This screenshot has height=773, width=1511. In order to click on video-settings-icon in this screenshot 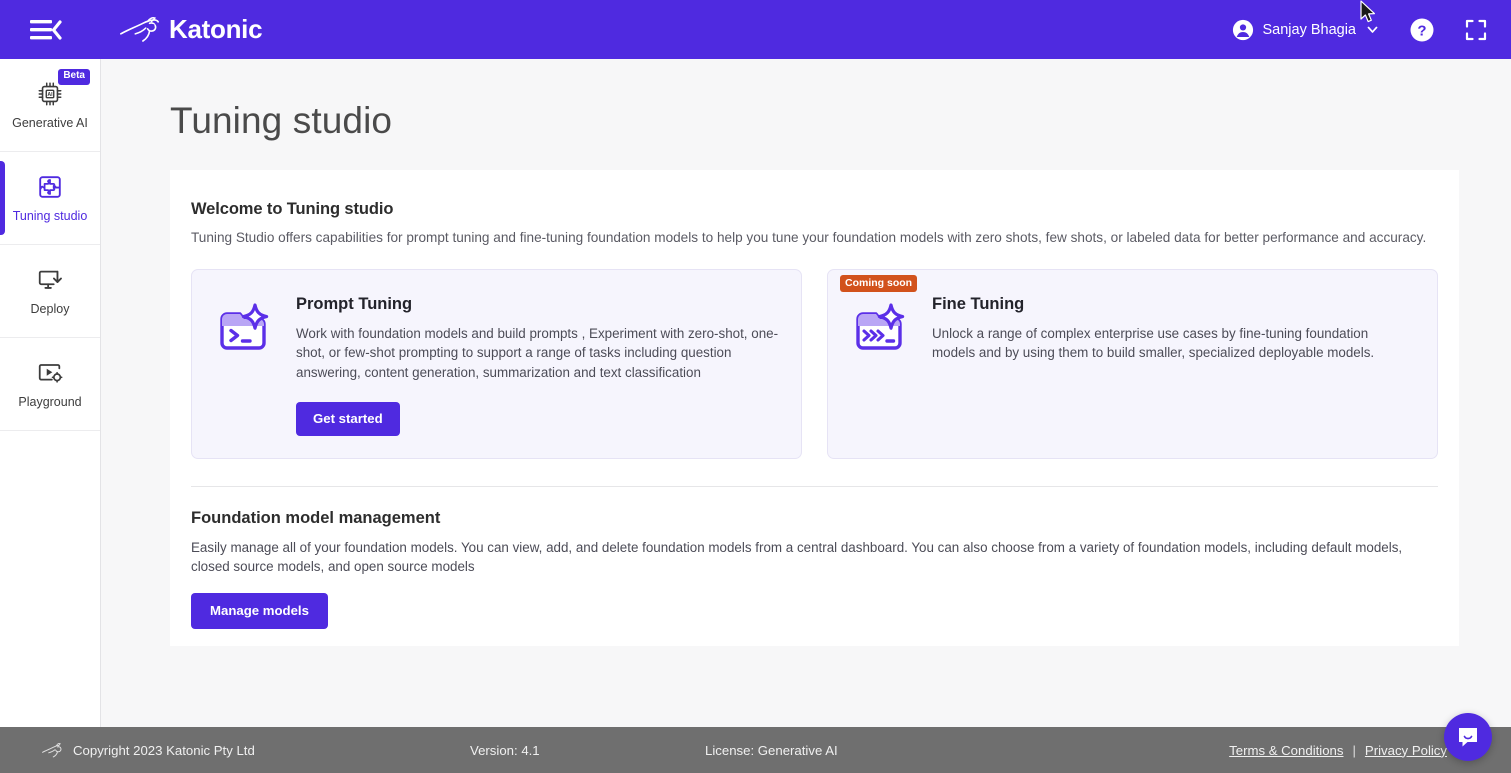, I will do `click(50, 373)`.